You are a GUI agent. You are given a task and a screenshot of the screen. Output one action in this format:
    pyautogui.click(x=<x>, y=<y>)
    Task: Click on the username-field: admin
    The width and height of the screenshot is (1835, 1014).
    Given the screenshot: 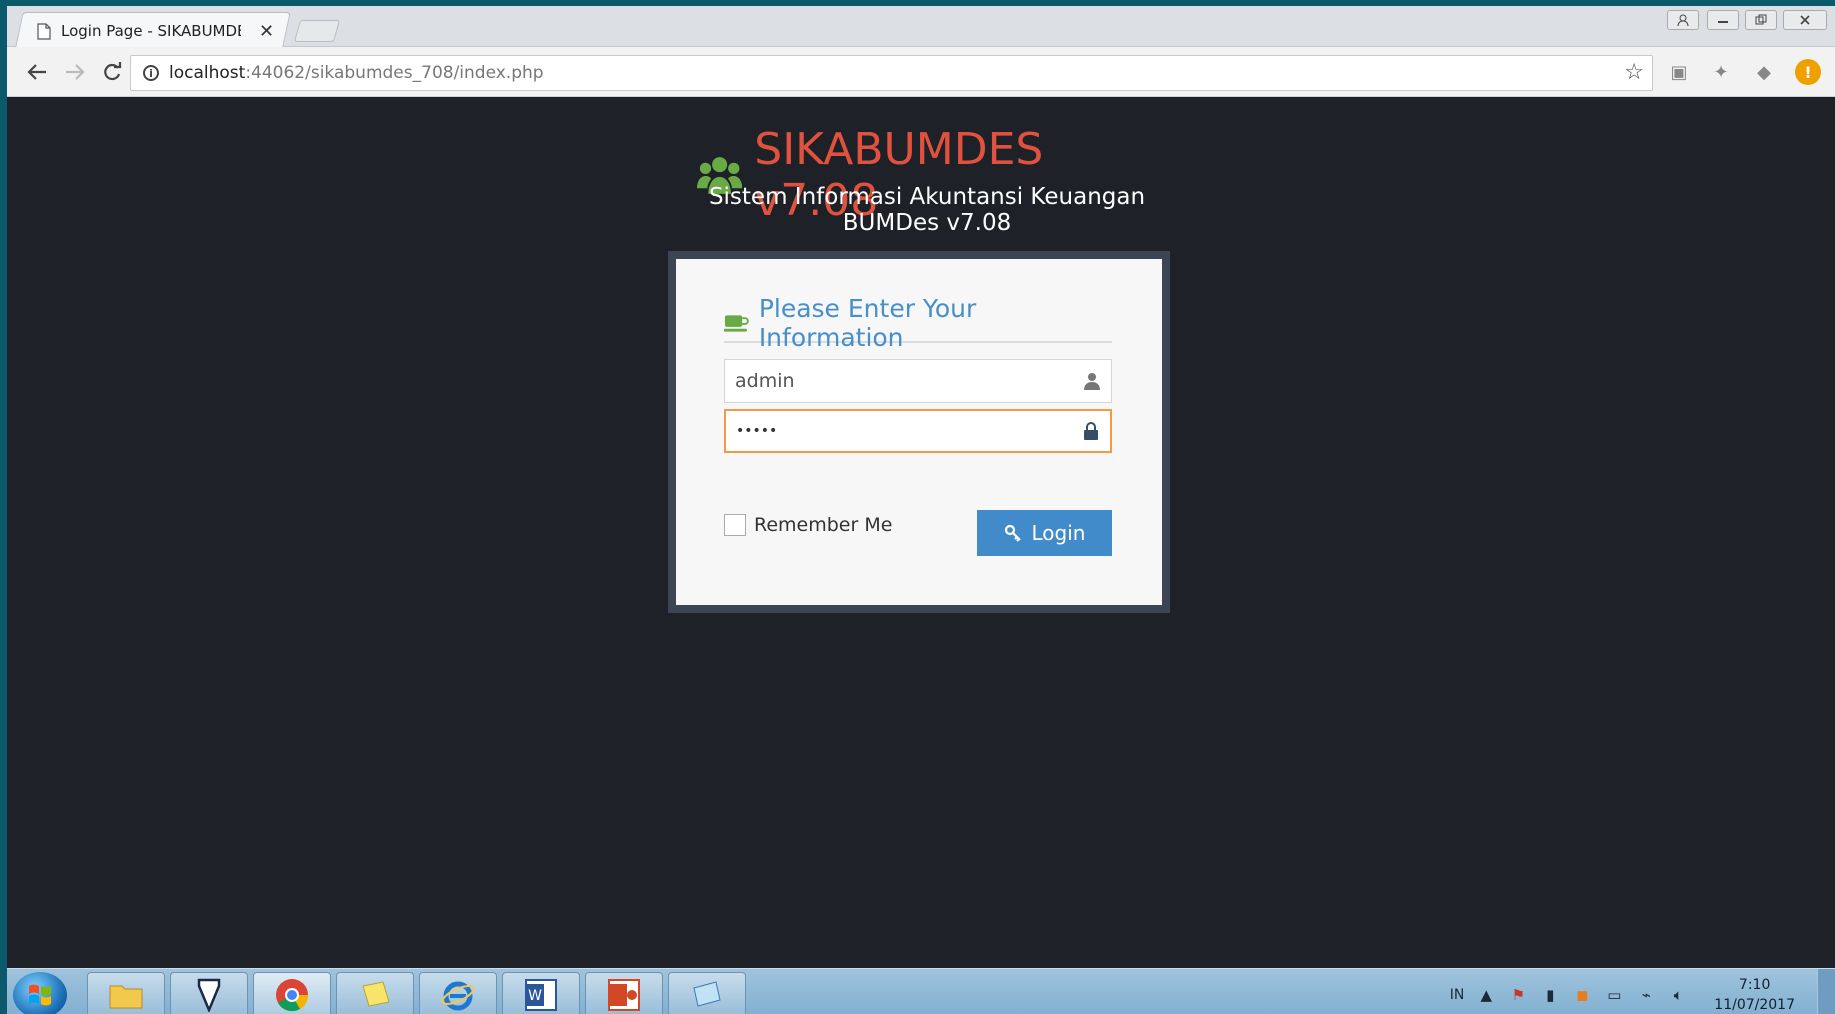 What is the action you would take?
    pyautogui.click(x=918, y=381)
    